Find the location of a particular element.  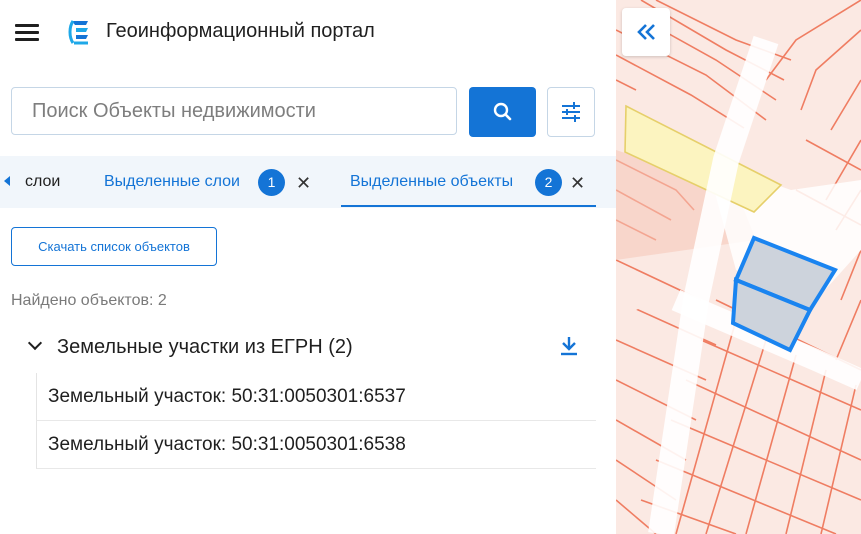

app-header: Геоинформационный портал is located at coordinates (308, 32).